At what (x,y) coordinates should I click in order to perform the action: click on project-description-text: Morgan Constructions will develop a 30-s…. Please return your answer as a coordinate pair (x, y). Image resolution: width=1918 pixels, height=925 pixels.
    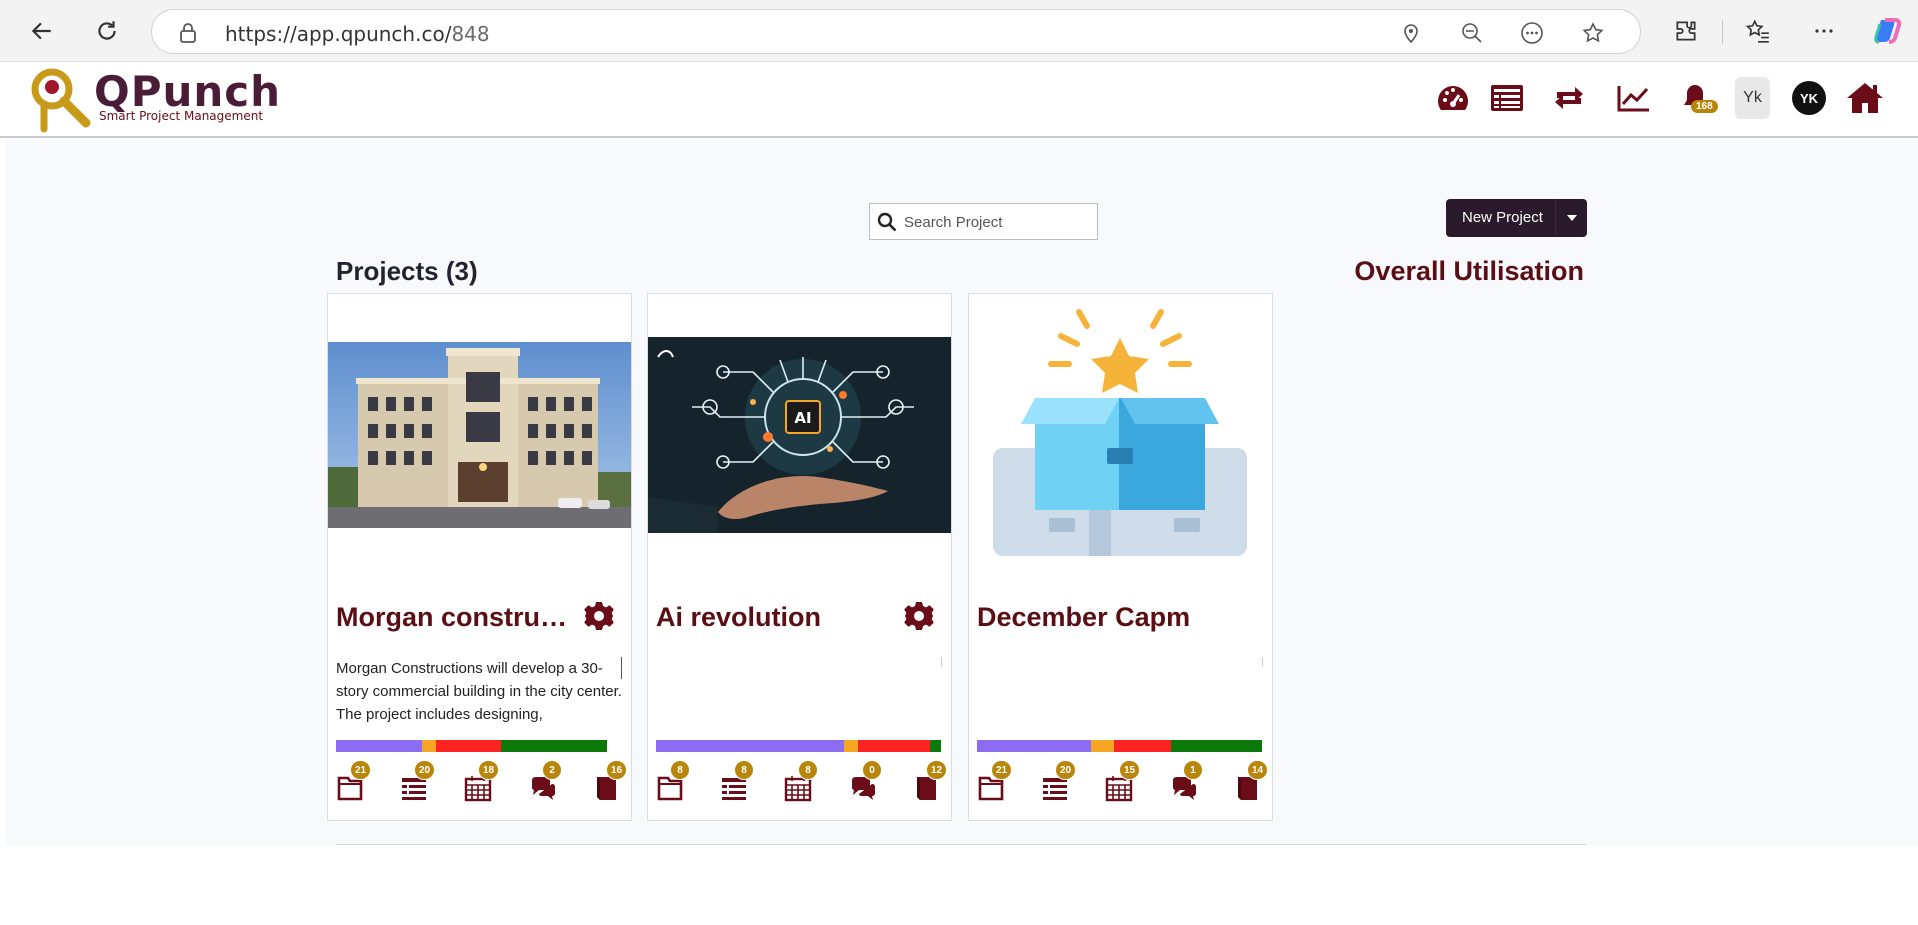
    Looking at the image, I should click on (479, 691).